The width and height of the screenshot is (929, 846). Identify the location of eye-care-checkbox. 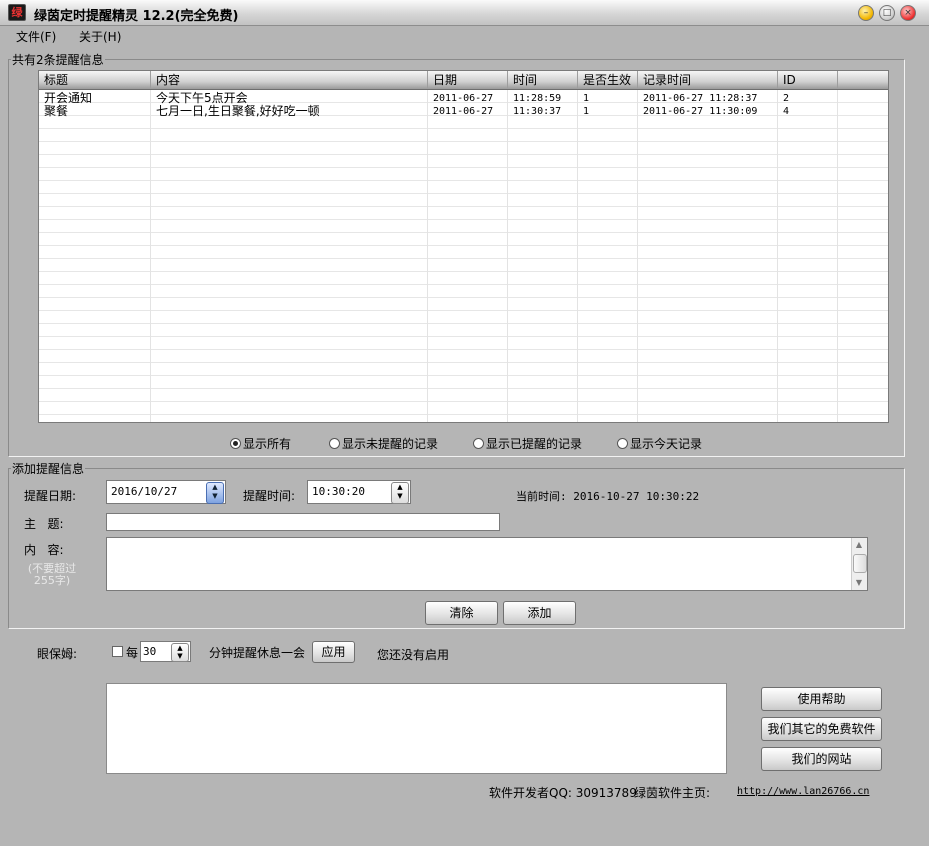
(117, 651).